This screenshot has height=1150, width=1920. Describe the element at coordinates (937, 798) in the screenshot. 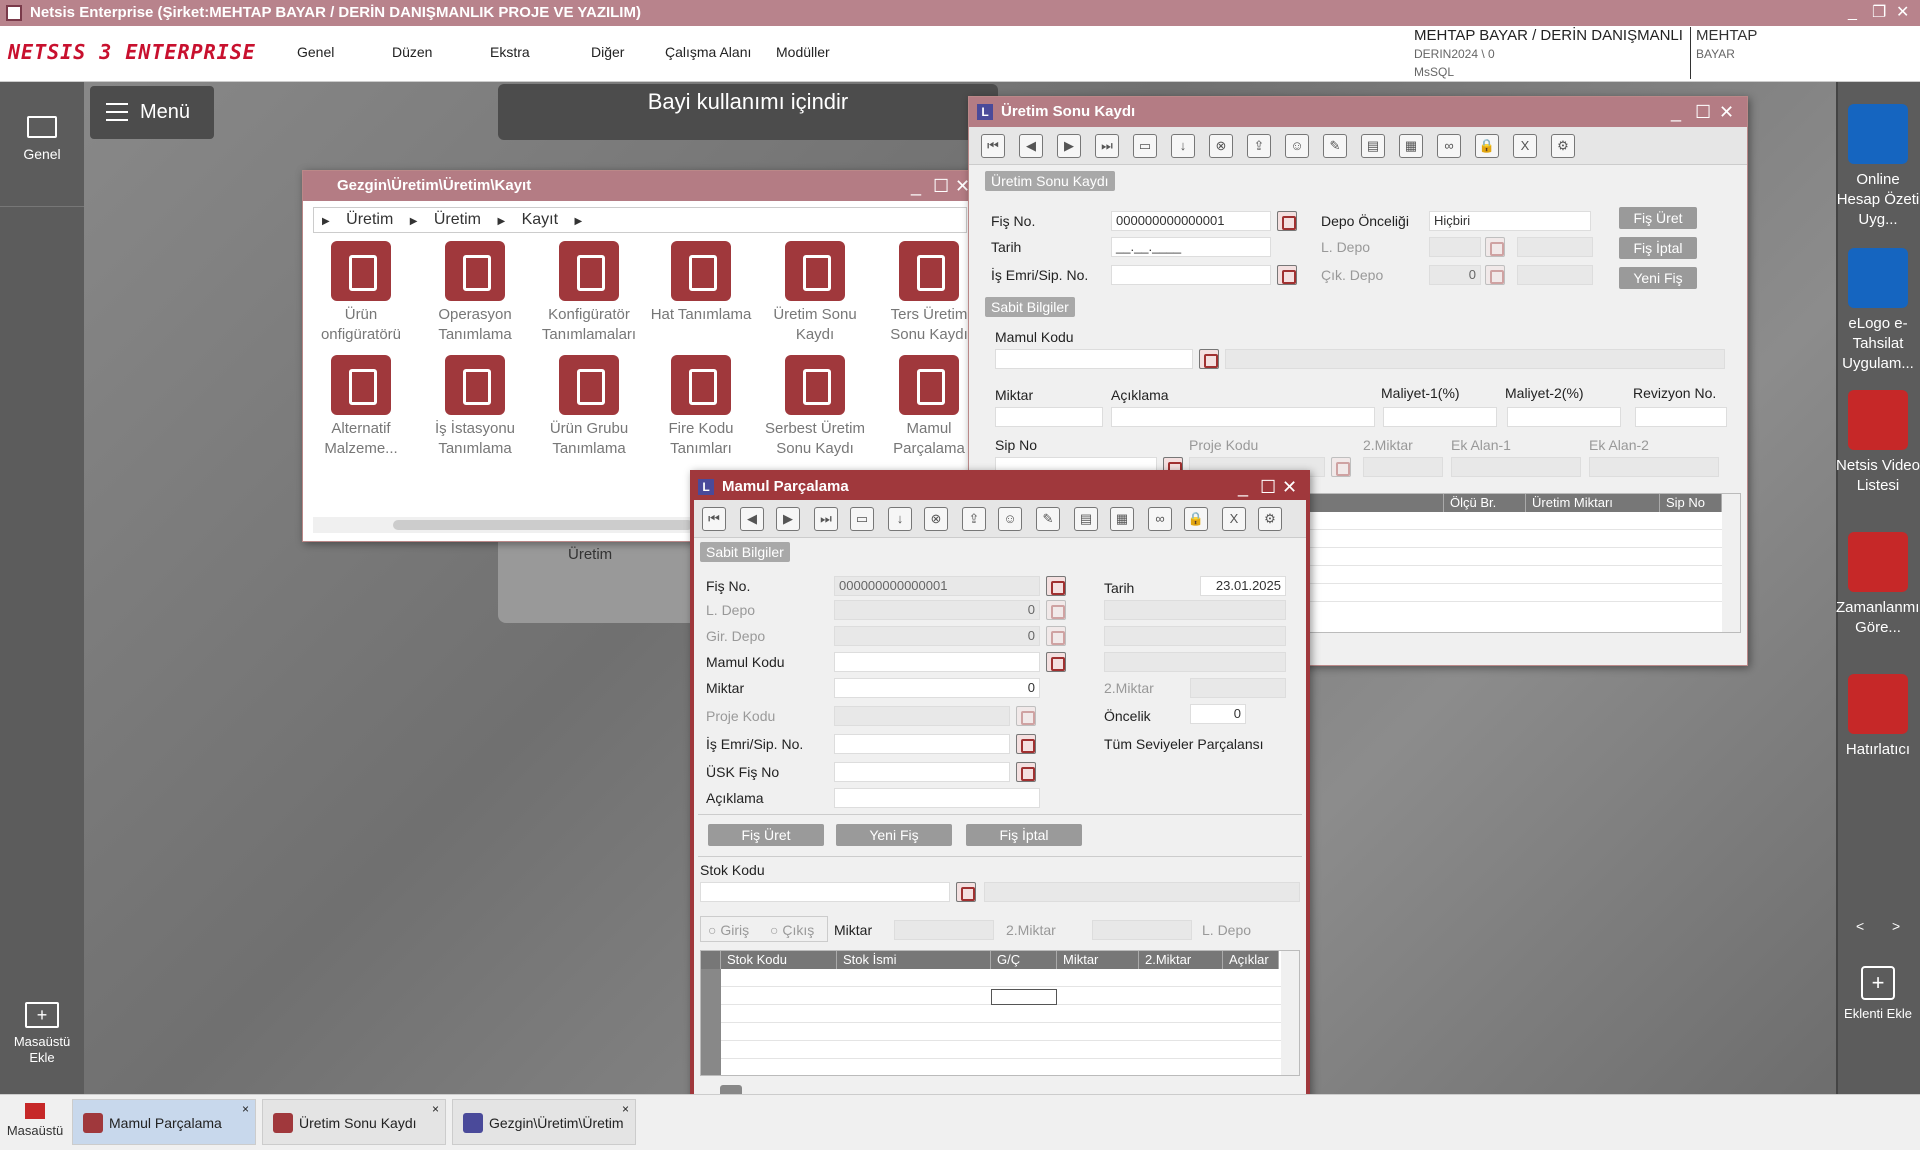

I see `aciklama-field` at that location.